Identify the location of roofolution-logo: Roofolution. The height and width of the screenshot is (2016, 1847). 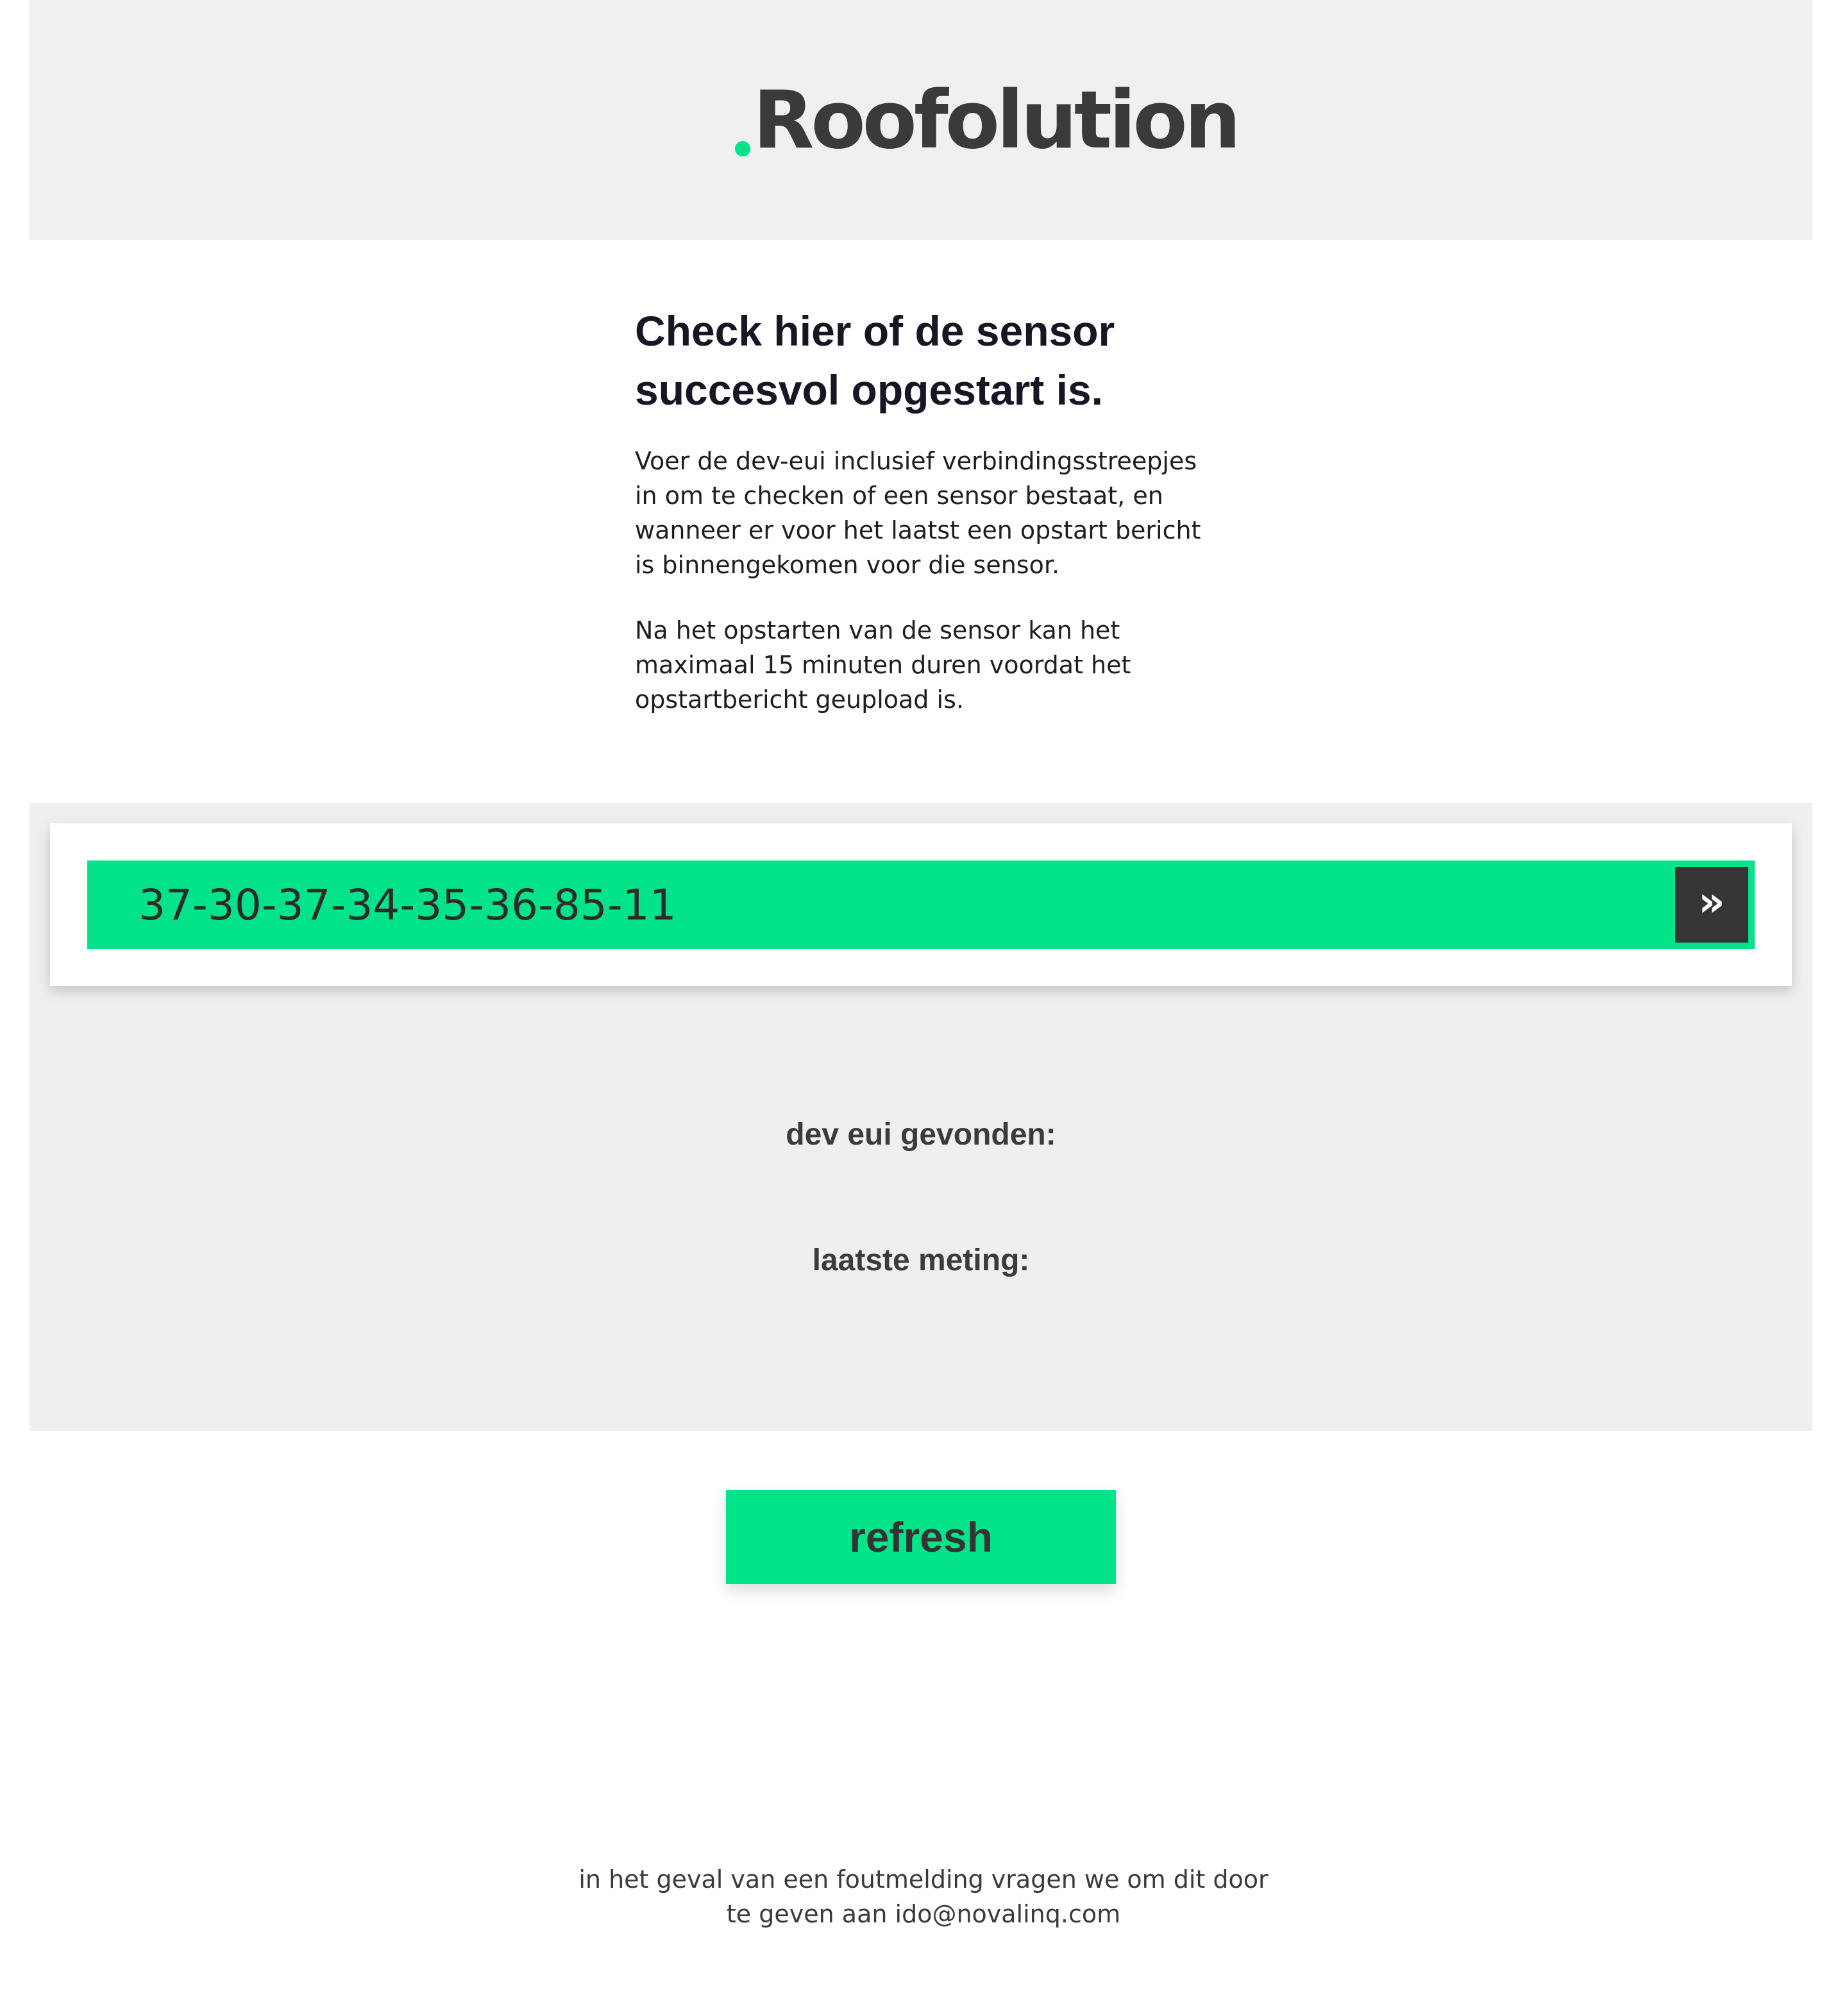
(988, 120).